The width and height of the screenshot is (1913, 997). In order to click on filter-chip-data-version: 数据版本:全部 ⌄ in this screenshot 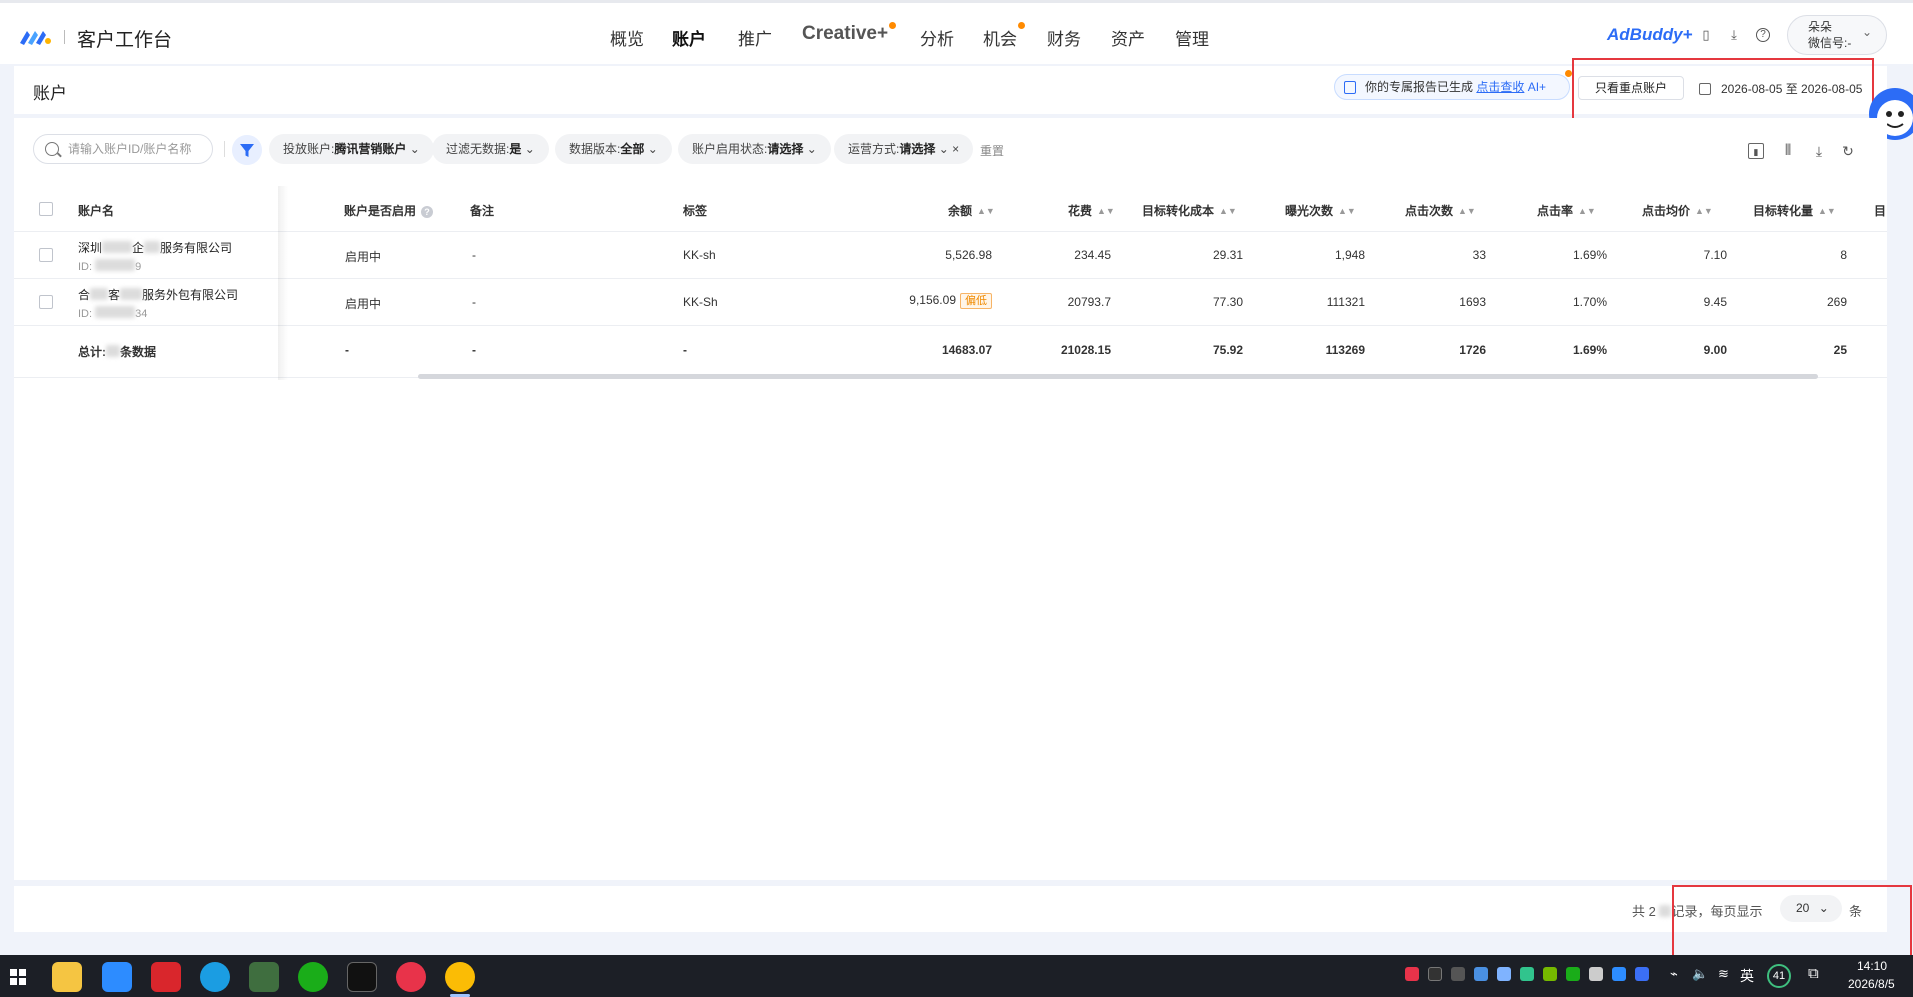, I will do `click(613, 149)`.